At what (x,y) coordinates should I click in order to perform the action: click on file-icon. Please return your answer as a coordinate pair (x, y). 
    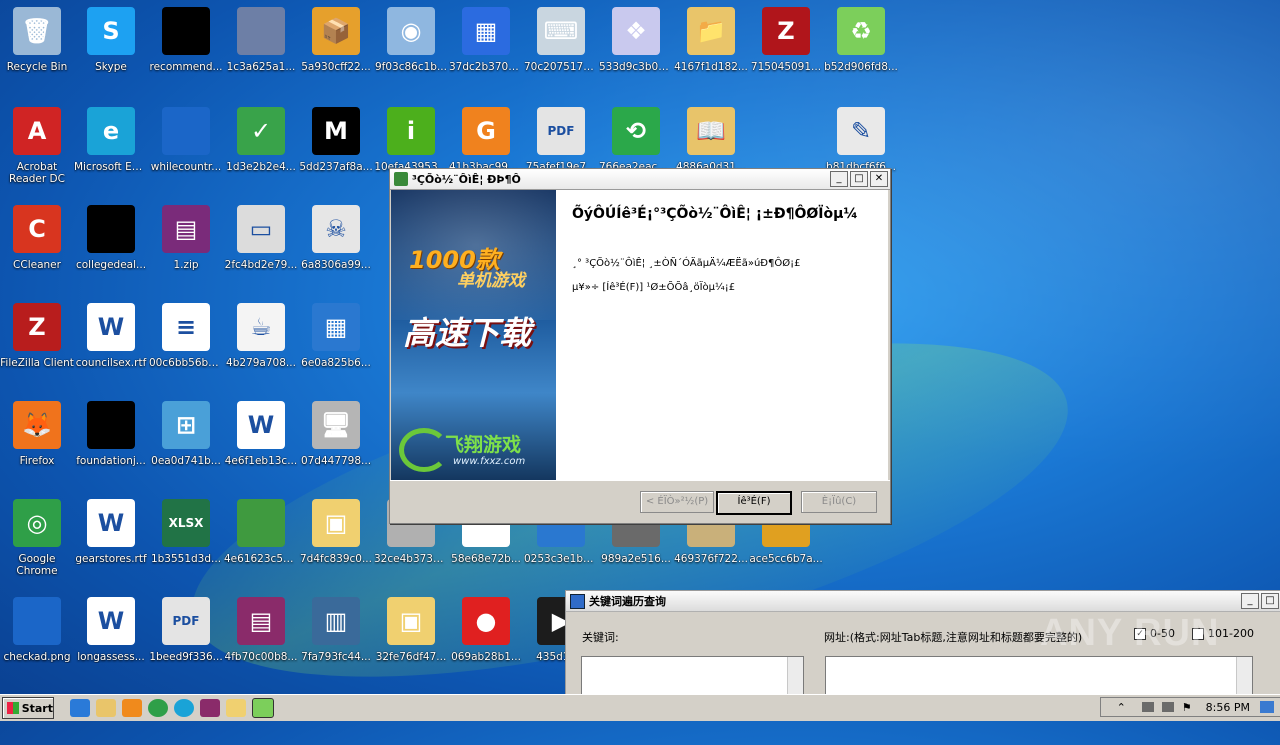
    Looking at the image, I should click on (186, 131).